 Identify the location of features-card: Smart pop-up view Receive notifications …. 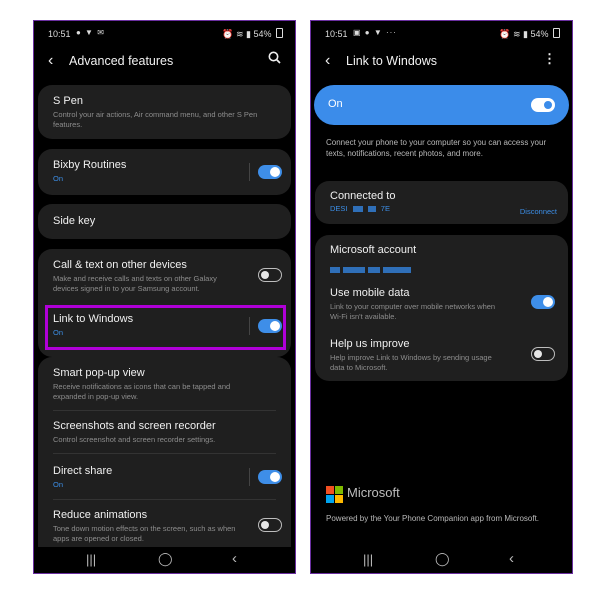
(164, 452).